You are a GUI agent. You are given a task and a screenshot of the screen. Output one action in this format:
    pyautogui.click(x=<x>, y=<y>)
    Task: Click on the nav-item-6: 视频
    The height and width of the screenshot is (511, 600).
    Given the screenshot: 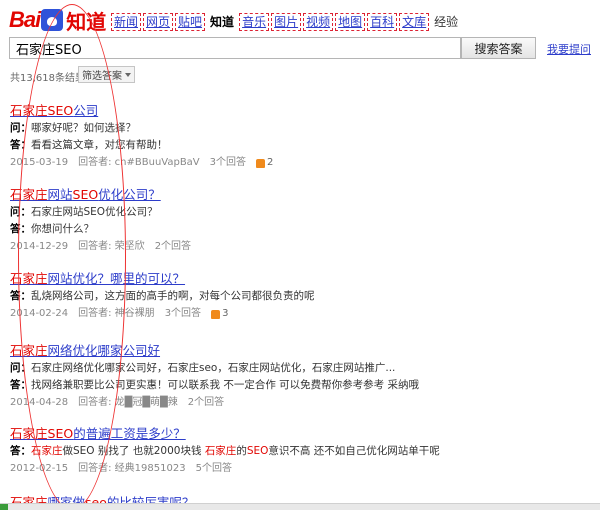 What is the action you would take?
    pyautogui.click(x=318, y=22)
    